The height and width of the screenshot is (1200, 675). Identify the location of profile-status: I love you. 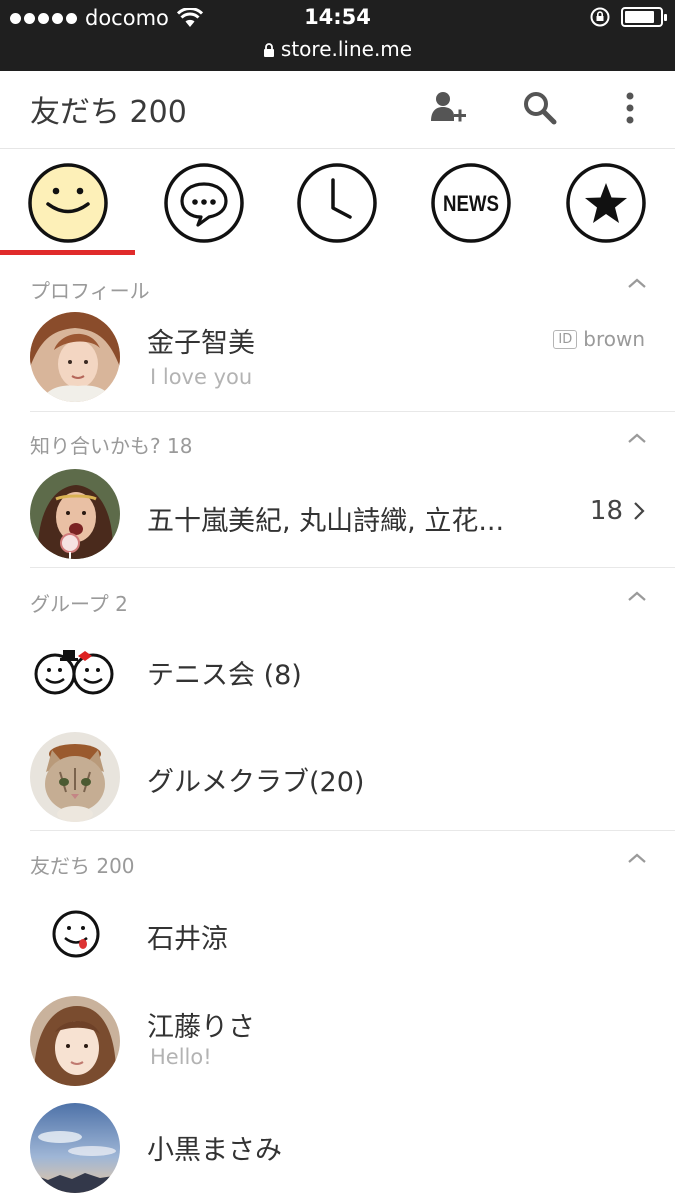
(201, 377).